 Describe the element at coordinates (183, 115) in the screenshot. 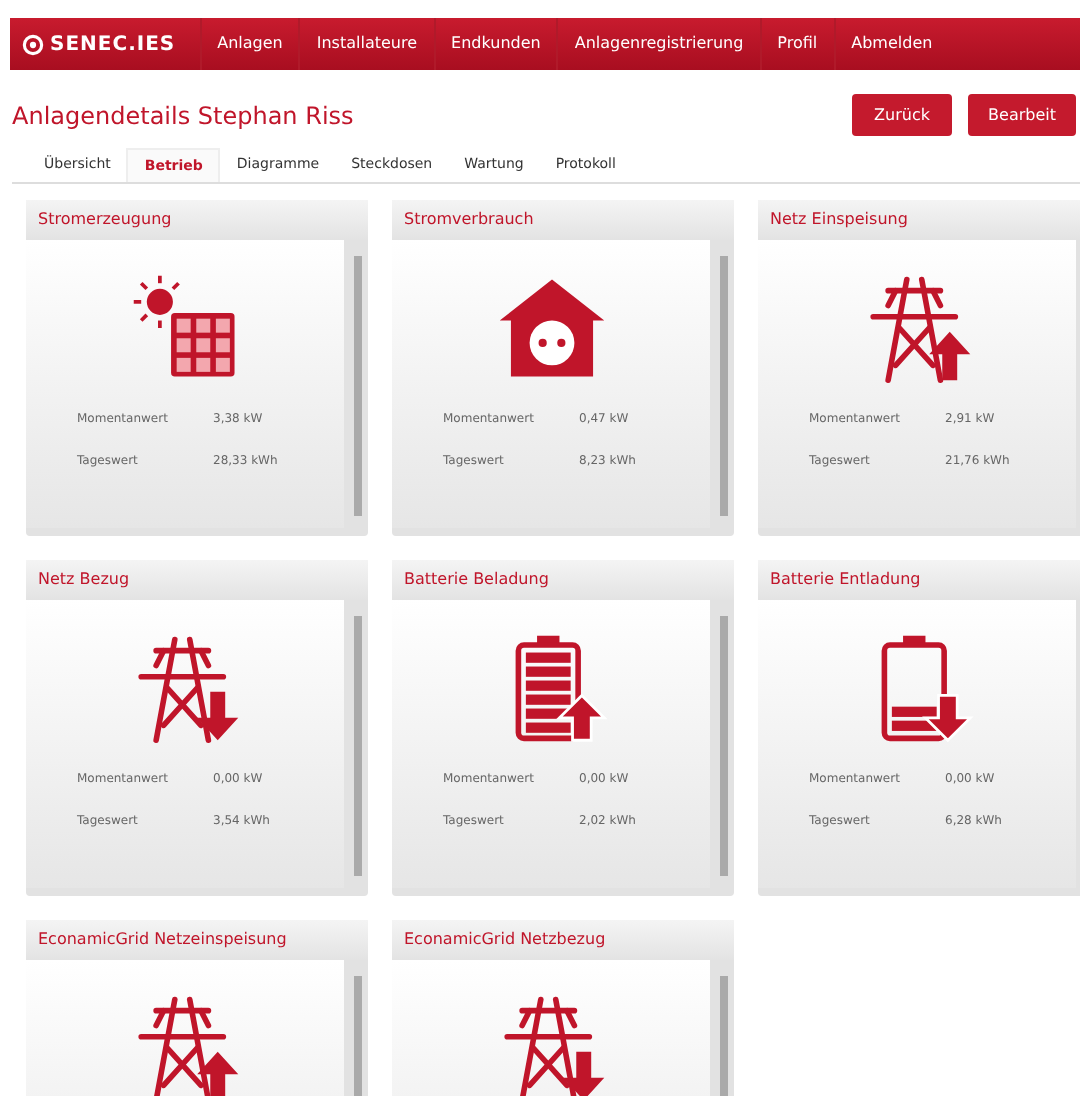

I see `page-title: Anlagendetails Stephan Riss` at that location.